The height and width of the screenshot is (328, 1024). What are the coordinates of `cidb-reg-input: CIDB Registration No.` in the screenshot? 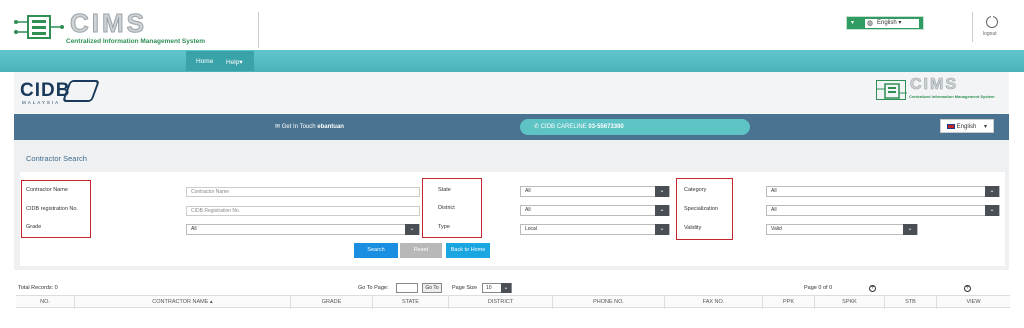 It's located at (303, 211).